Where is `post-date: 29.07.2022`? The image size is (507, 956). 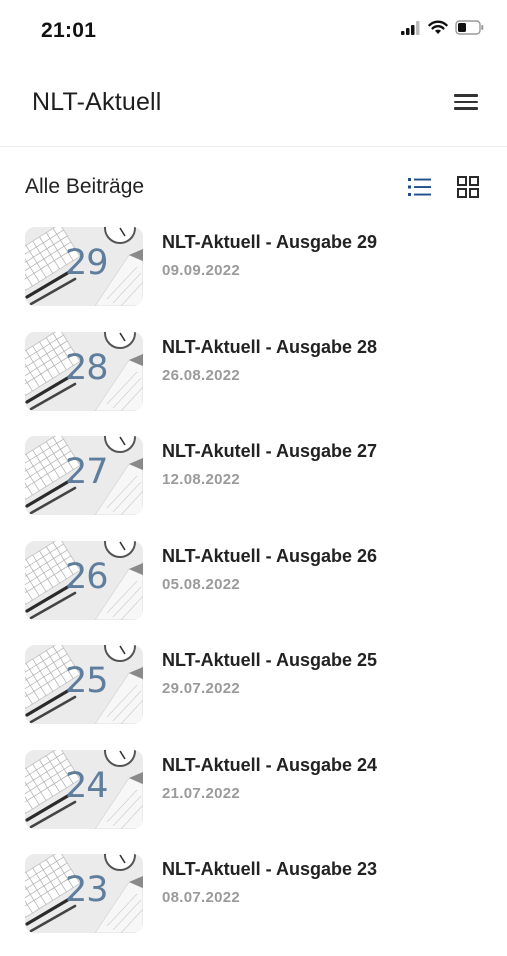
post-date: 29.07.2022 is located at coordinates (201, 688).